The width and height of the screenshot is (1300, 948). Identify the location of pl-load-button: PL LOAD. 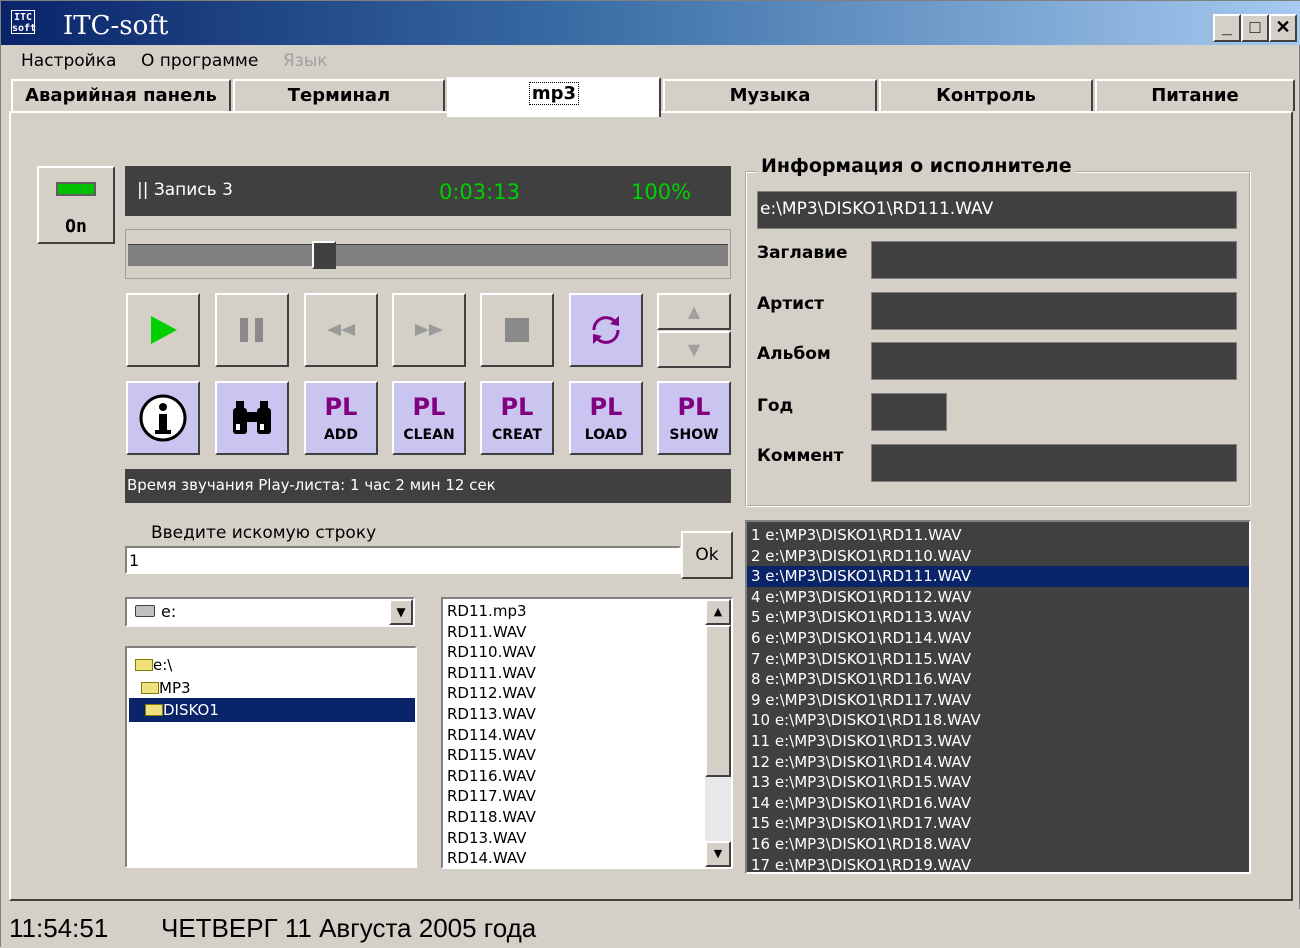
(606, 418).